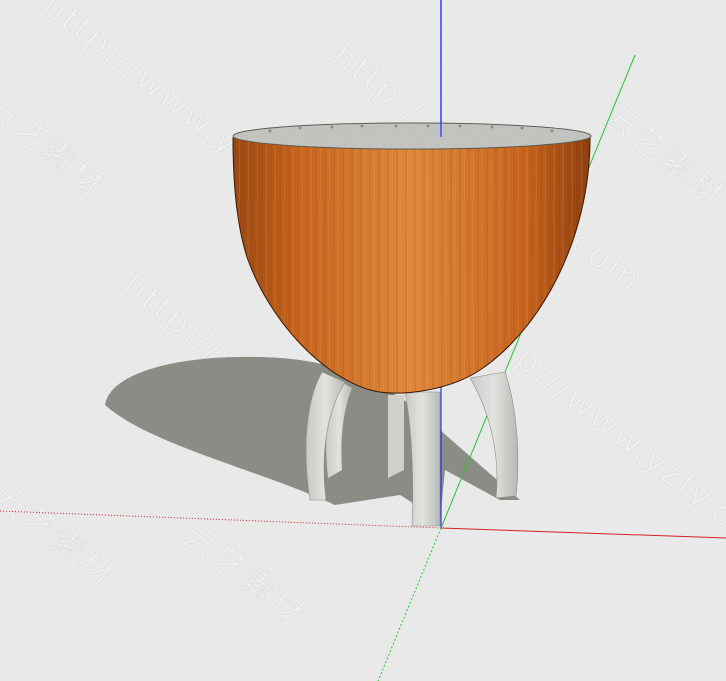 This screenshot has height=681, width=726. Describe the element at coordinates (412, 136) in the screenshot. I see `bowl-rim-texture` at that location.